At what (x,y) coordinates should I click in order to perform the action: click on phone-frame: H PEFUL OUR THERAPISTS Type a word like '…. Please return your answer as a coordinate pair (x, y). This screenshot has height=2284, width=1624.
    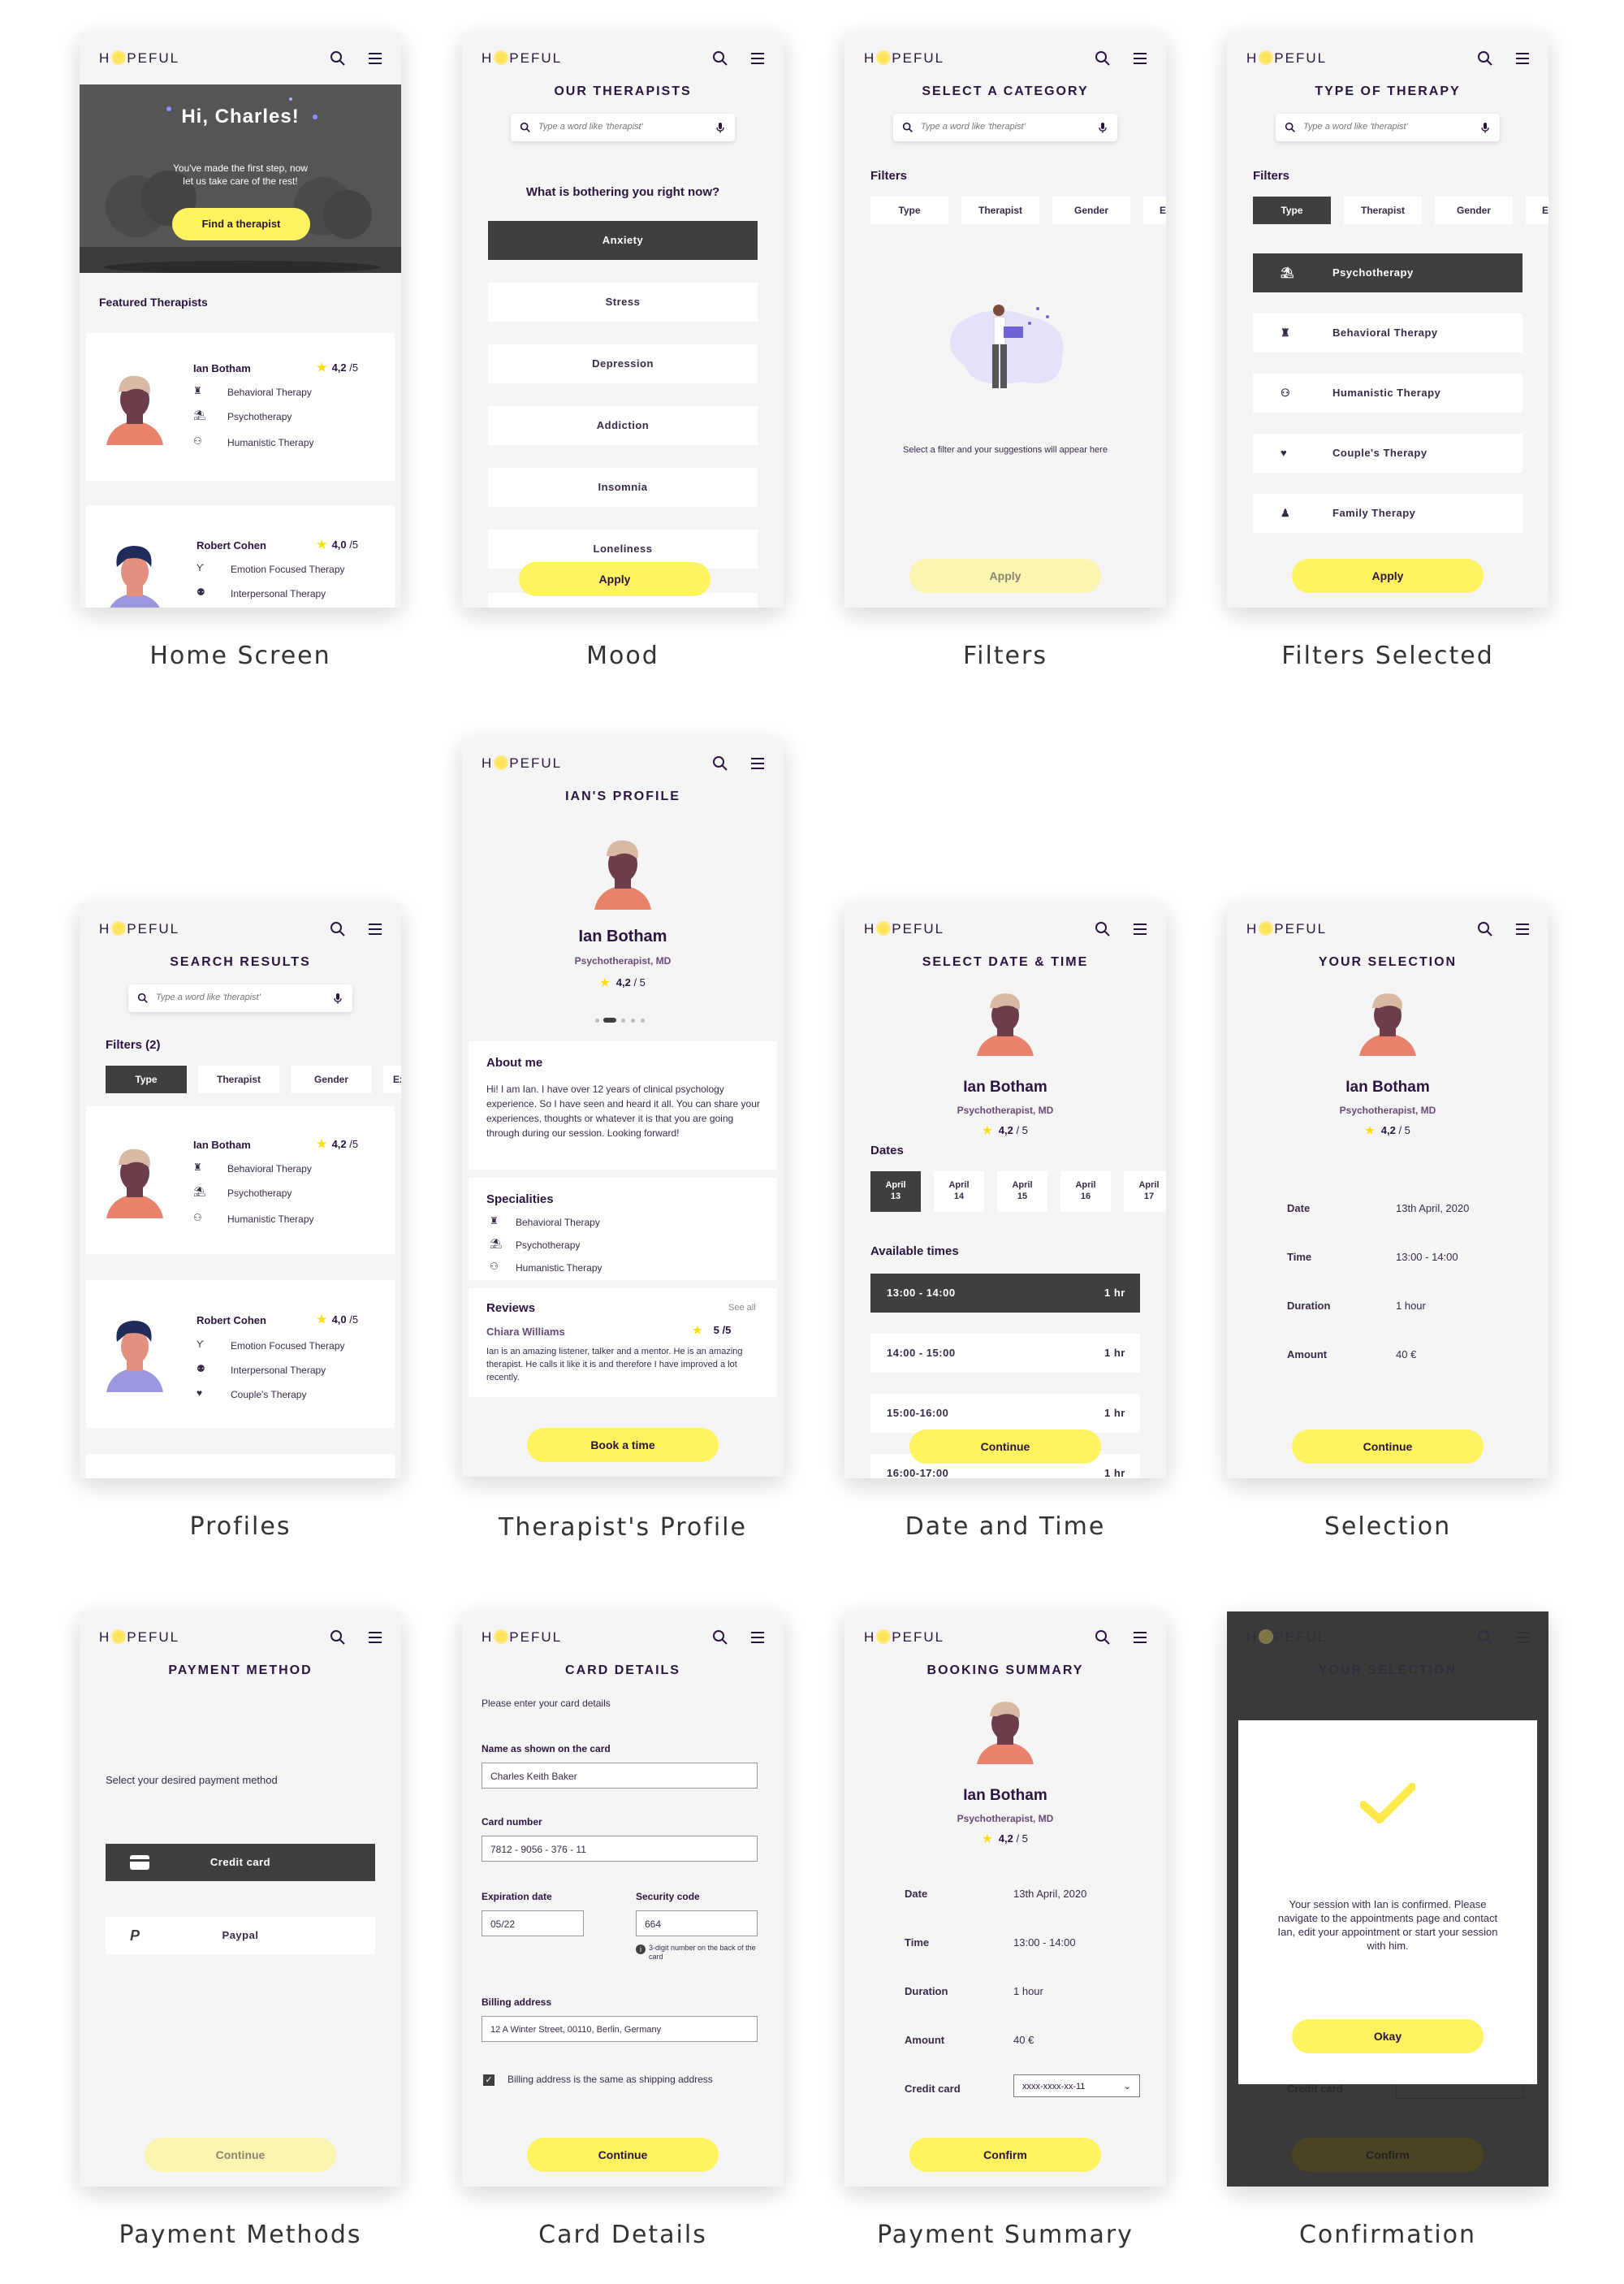
    Looking at the image, I should click on (623, 320).